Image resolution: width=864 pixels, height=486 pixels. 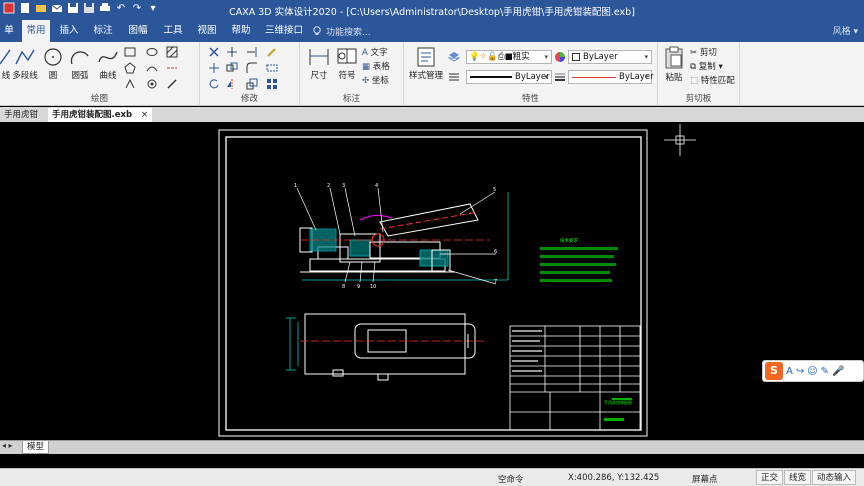 What do you see at coordinates (108, 57) in the screenshot?
I see `curve-icon` at bounding box center [108, 57].